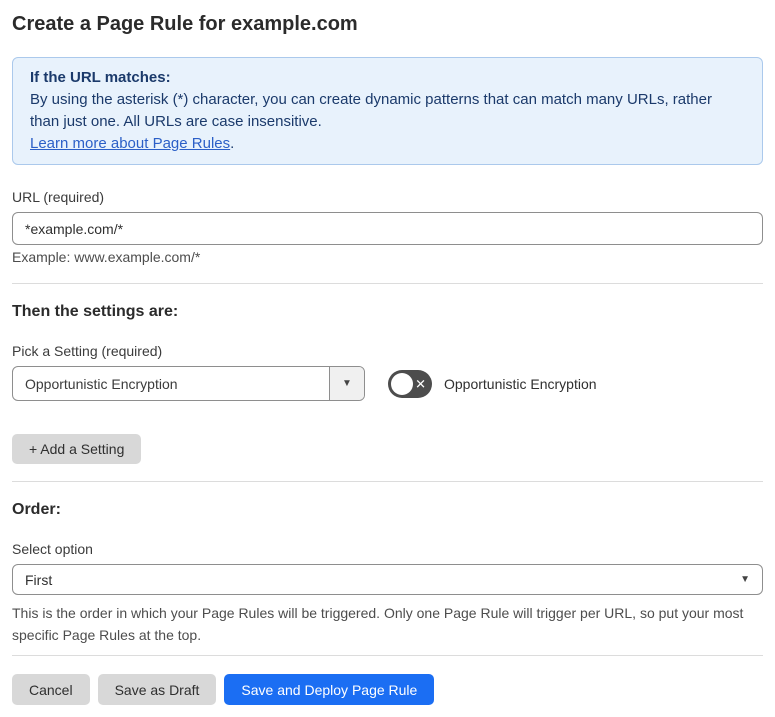 This screenshot has width=775, height=717. What do you see at coordinates (387, 144) in the screenshot?
I see `info-box-link-line: Learn more about Page Rules.` at bounding box center [387, 144].